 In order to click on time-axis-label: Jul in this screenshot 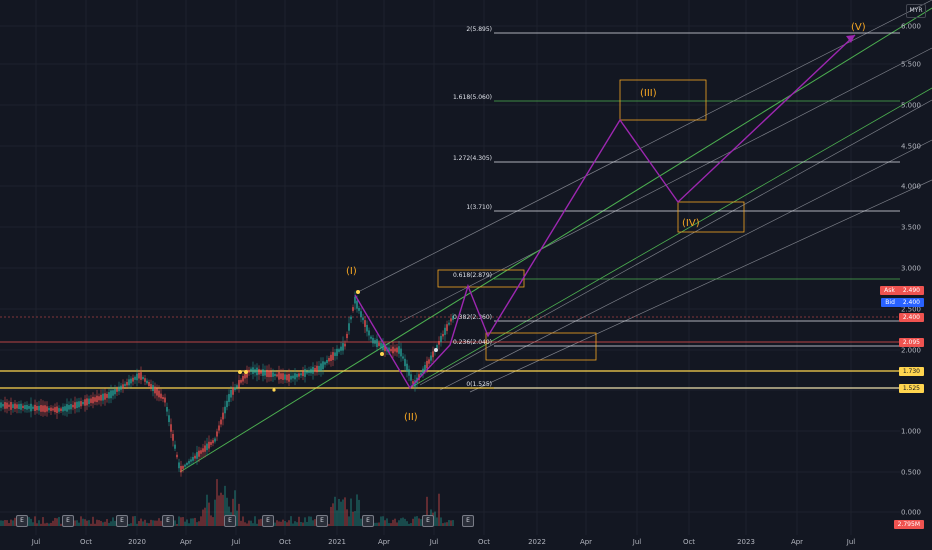, I will do `click(434, 542)`.